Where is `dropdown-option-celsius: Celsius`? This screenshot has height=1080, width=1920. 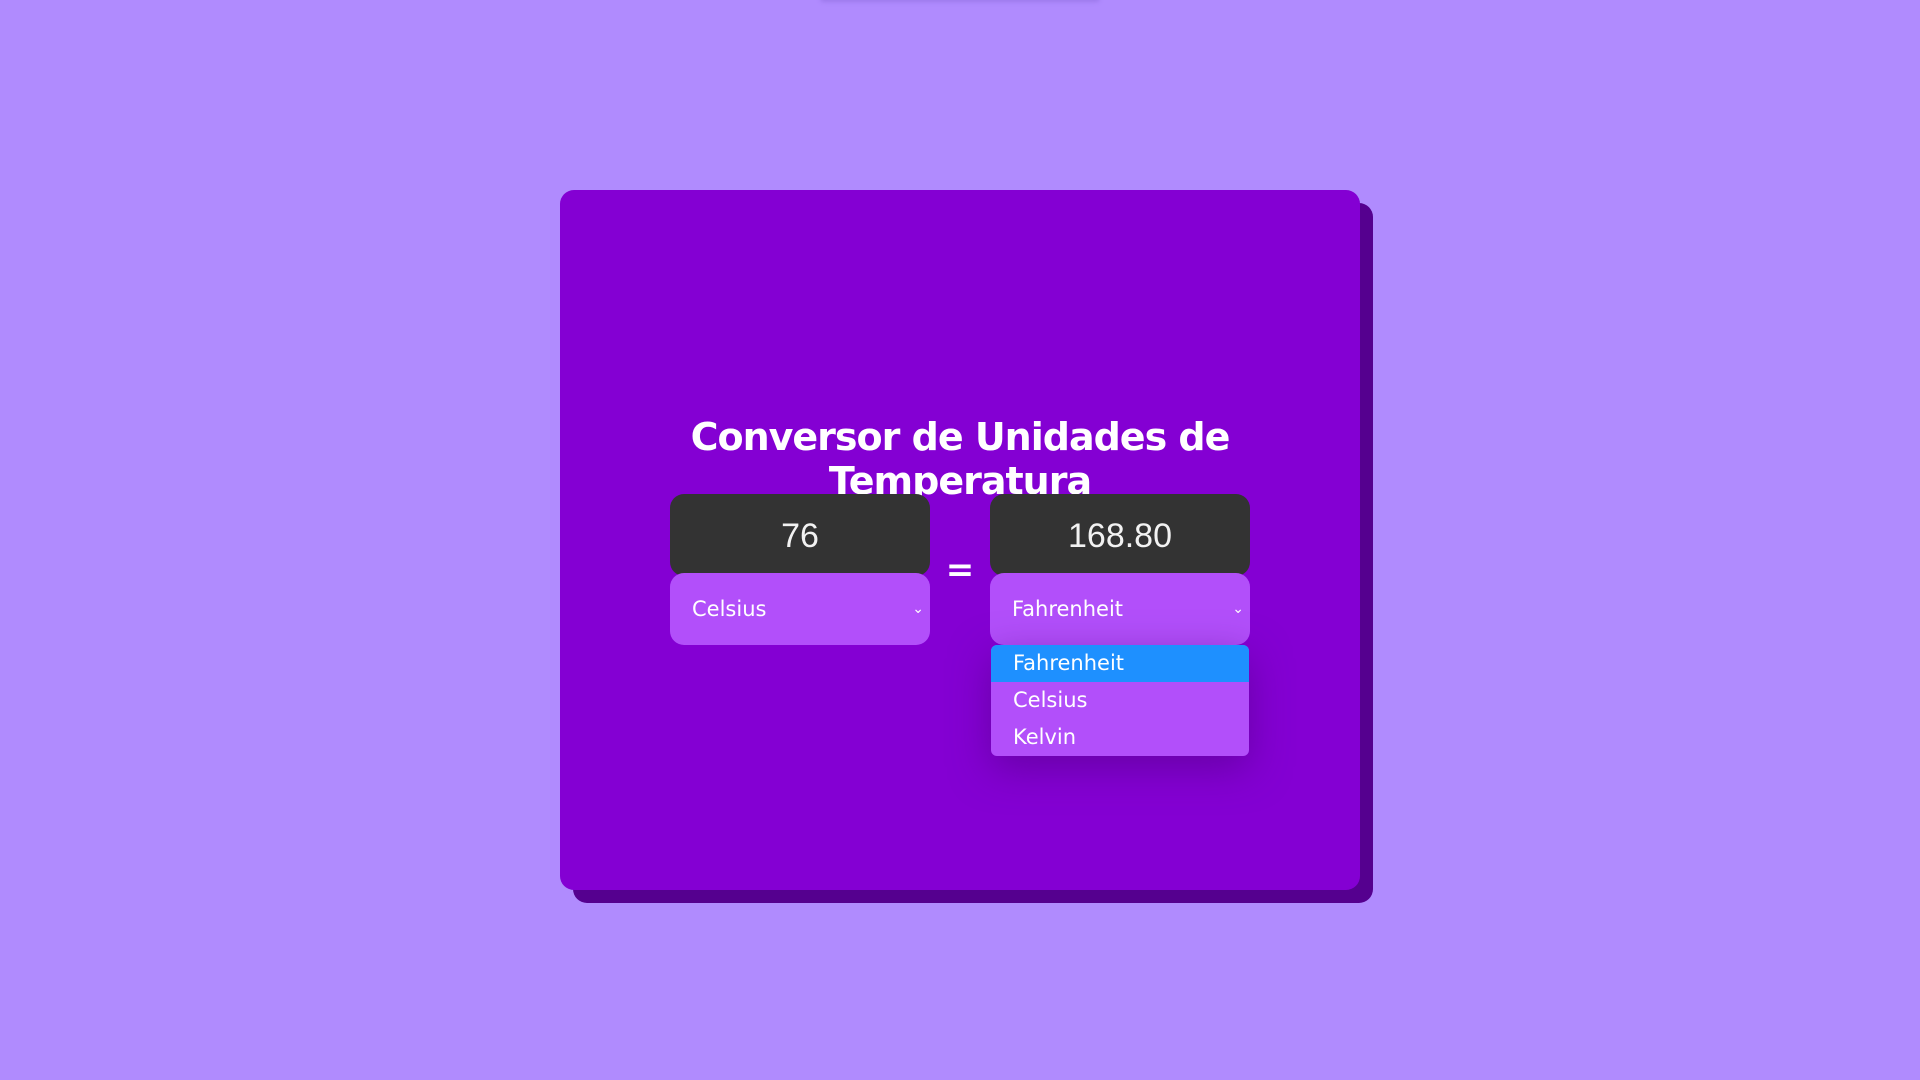
dropdown-option-celsius: Celsius is located at coordinates (1120, 700).